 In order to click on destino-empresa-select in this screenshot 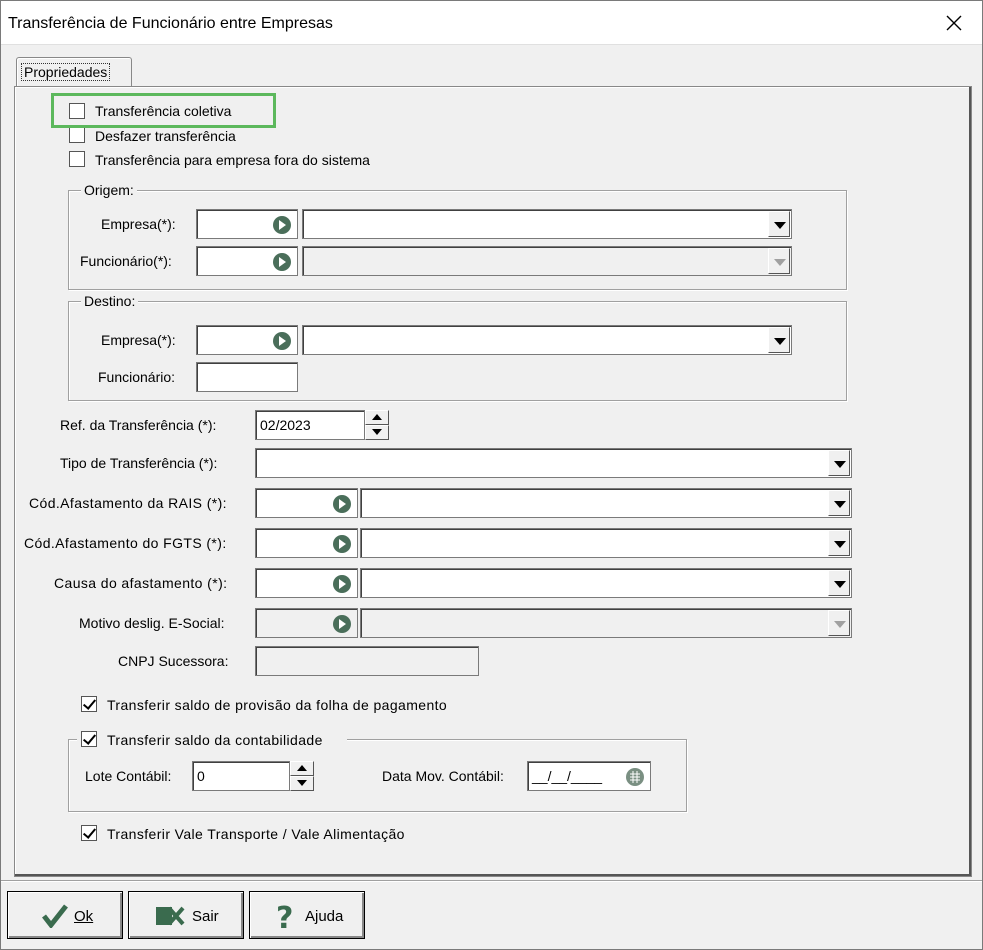, I will do `click(547, 340)`.